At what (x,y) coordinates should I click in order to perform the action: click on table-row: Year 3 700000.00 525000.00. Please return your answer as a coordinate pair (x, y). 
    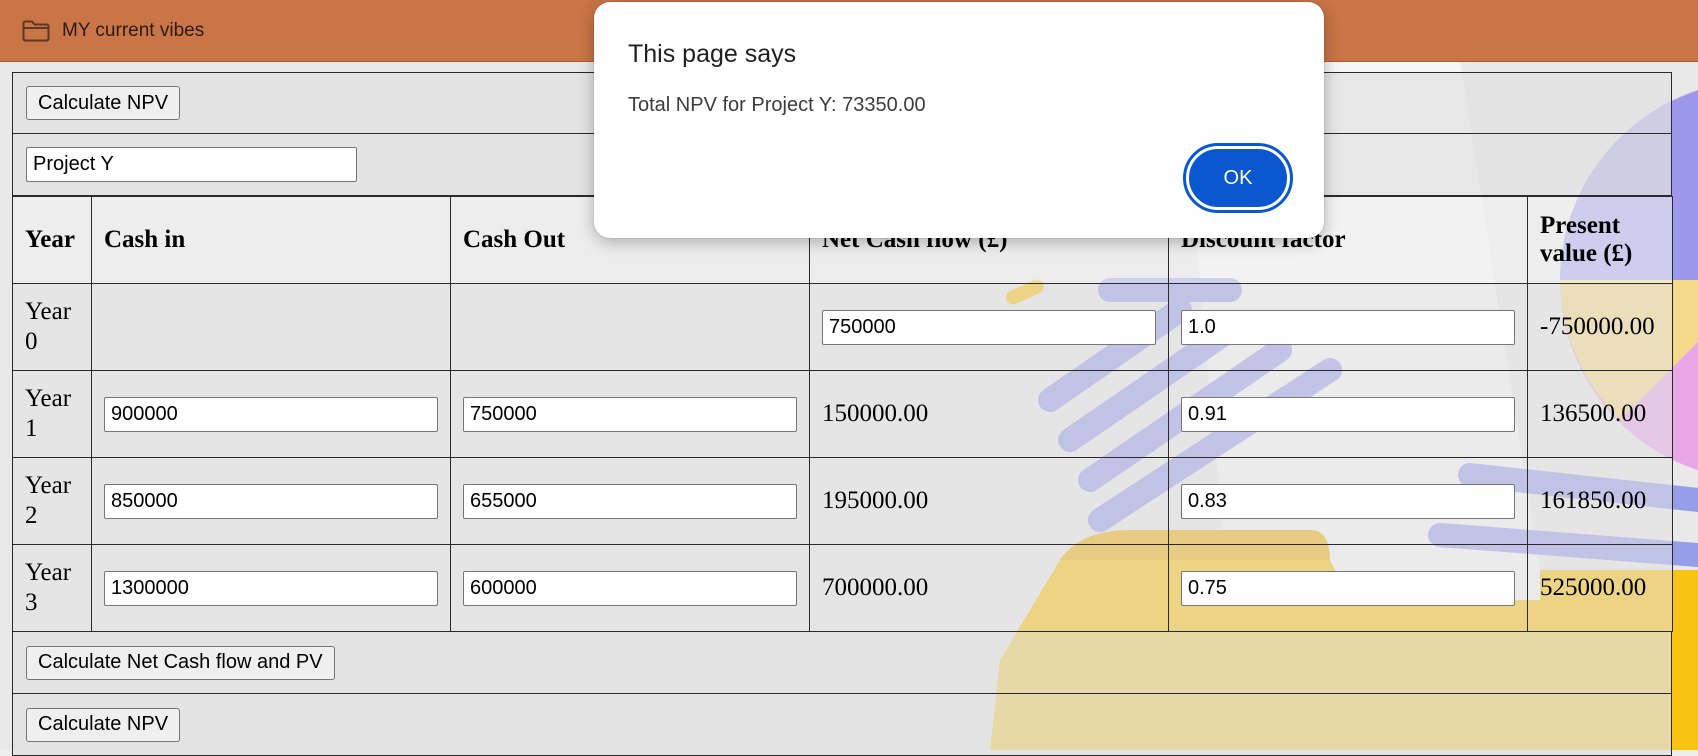
    Looking at the image, I should click on (842, 588).